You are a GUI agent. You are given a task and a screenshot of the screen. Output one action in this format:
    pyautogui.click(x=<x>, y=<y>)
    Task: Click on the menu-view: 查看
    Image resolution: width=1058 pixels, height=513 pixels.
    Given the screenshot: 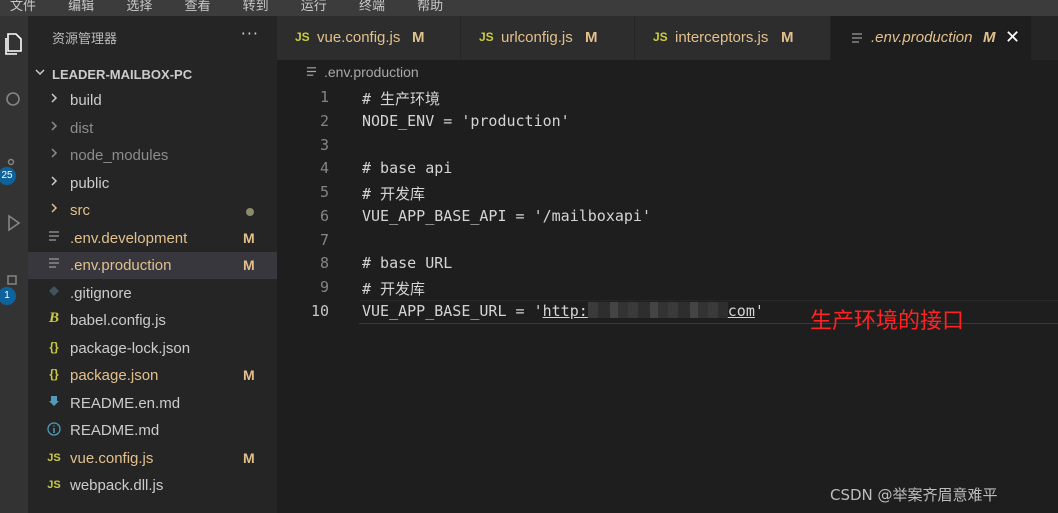 What is the action you would take?
    pyautogui.click(x=197, y=7)
    